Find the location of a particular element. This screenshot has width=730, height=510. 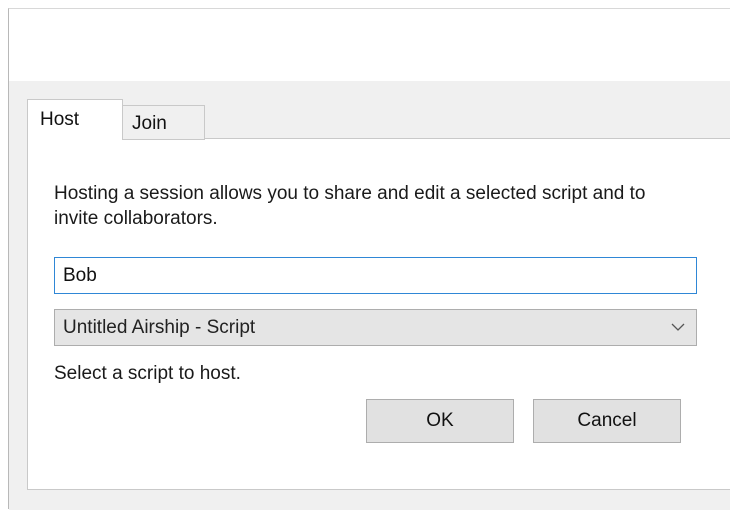

cancel-button: Cancel is located at coordinates (607, 421).